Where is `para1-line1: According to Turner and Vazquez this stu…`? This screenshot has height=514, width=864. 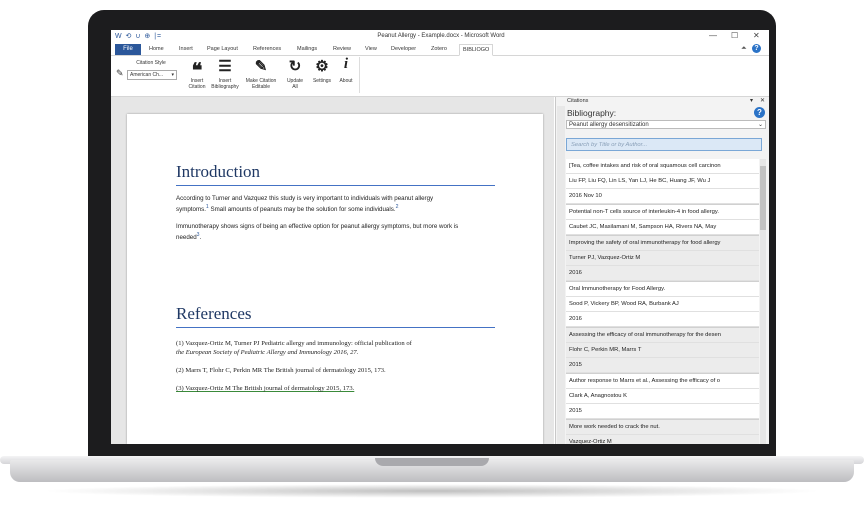
para1-line1: According to Turner and Vazquez this stu… is located at coordinates (305, 198).